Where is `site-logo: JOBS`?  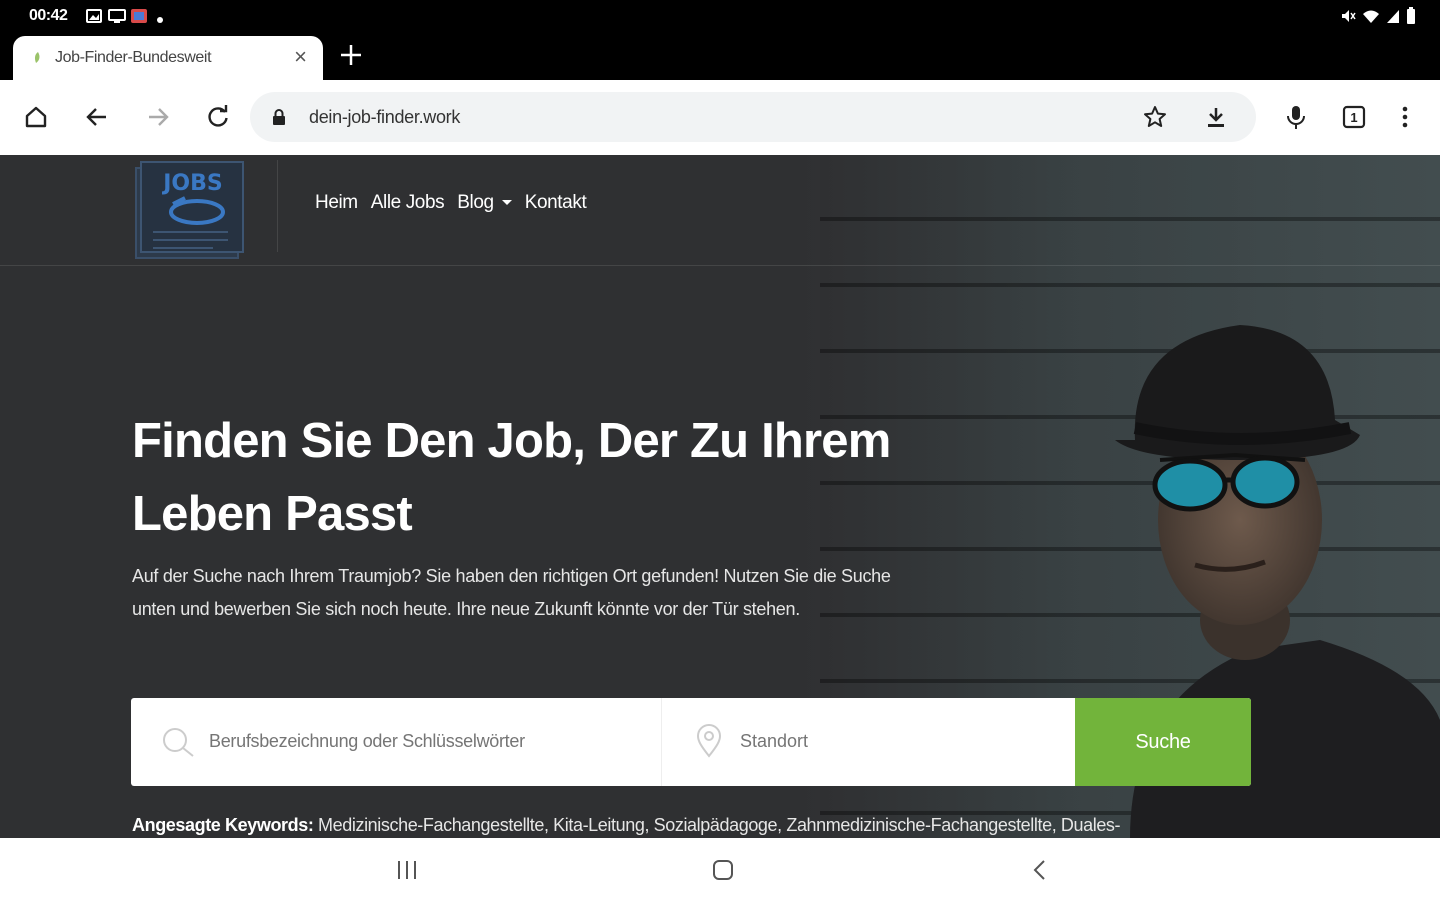 site-logo: JOBS is located at coordinates (189, 210).